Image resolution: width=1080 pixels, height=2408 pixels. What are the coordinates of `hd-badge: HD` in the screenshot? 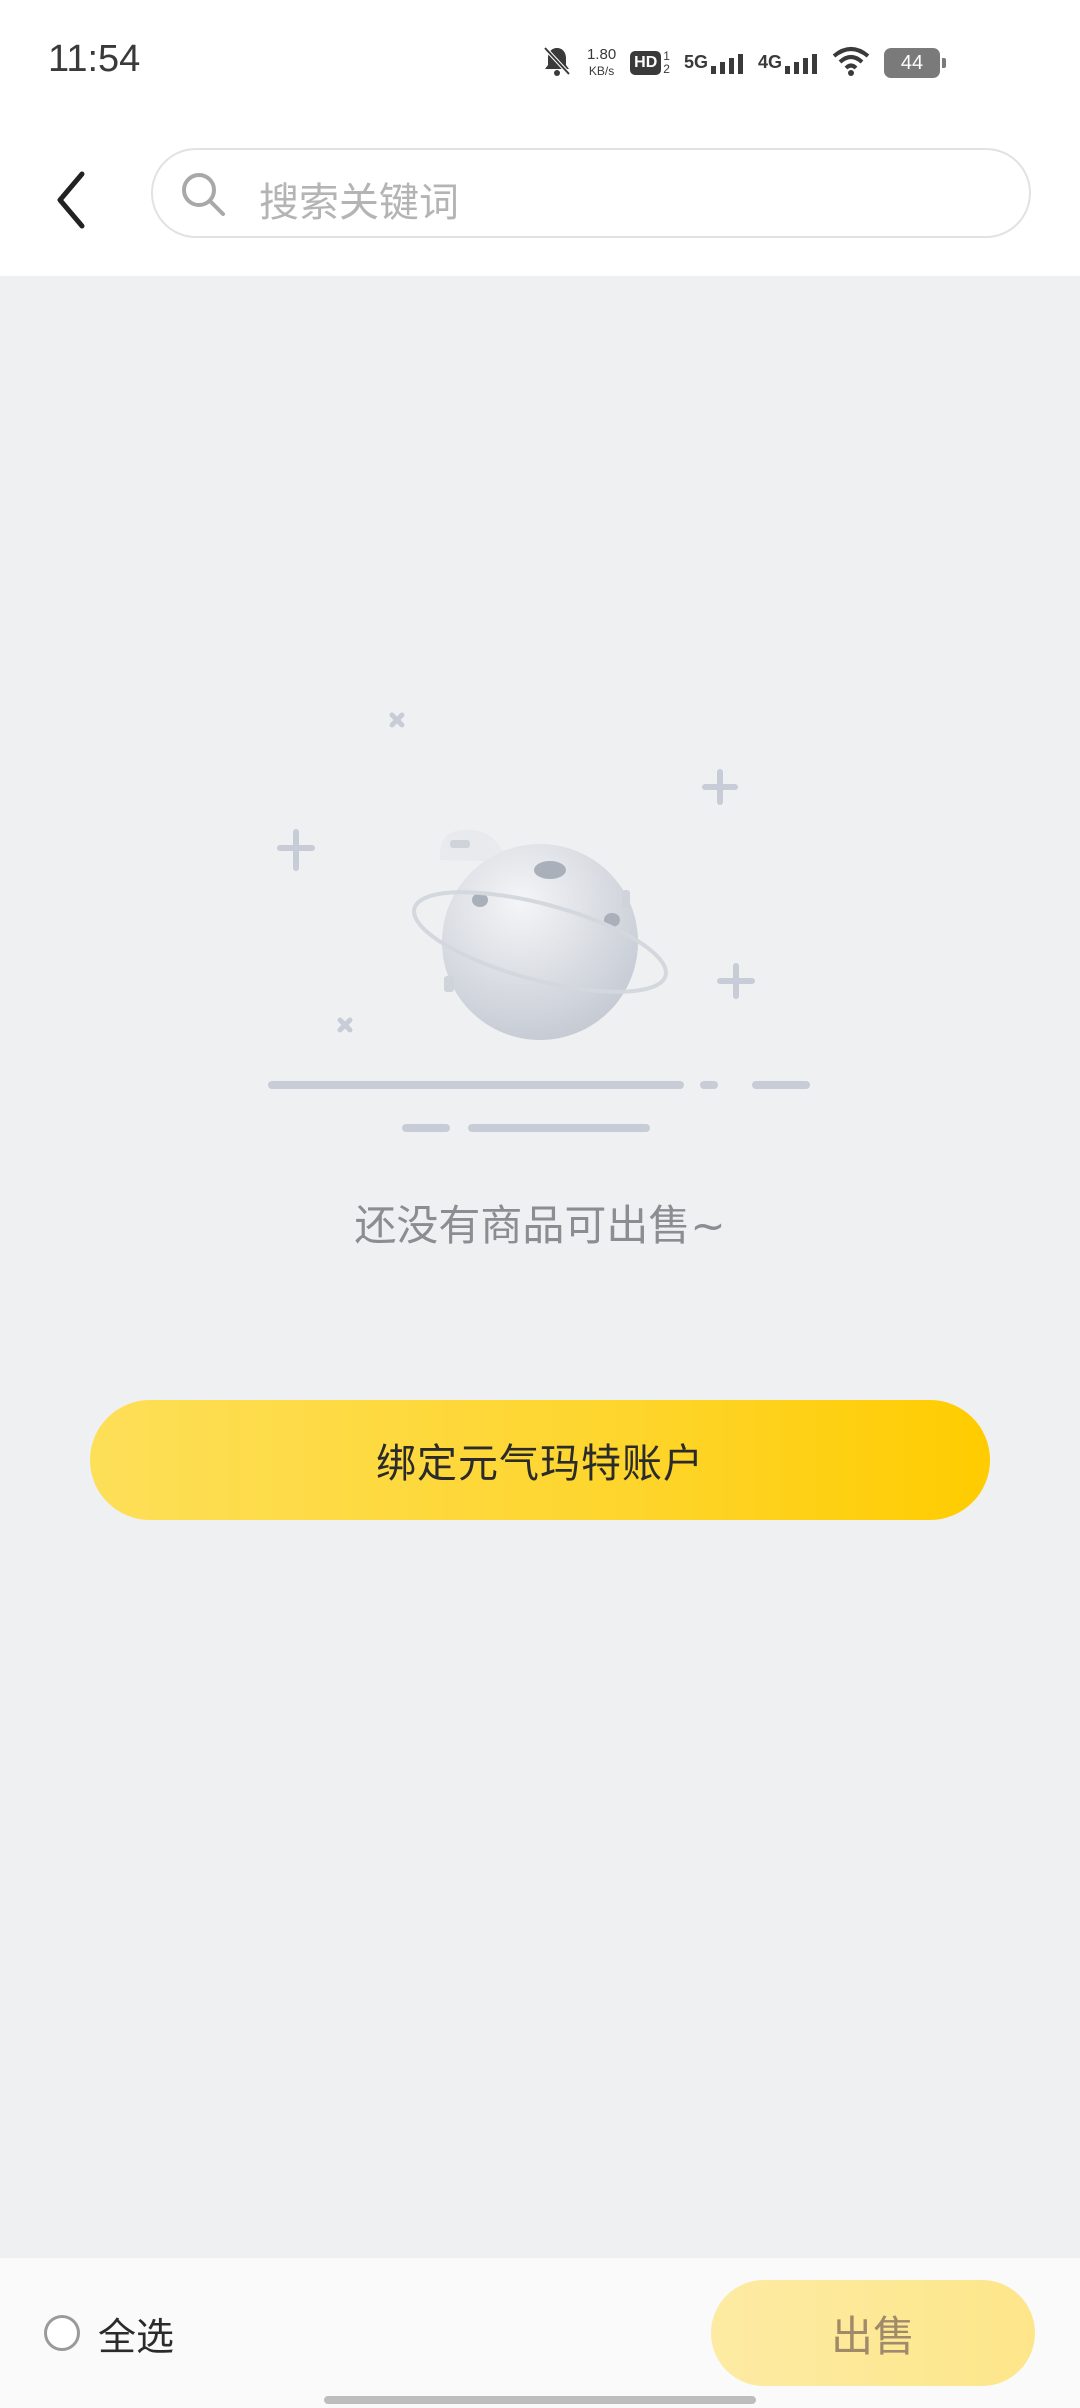 It's located at (646, 63).